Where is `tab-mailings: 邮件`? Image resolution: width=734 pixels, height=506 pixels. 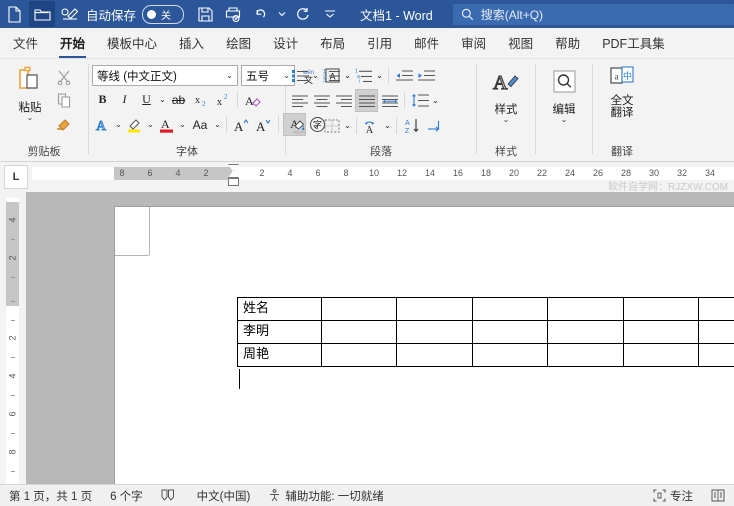
tab-mailings: 邮件 is located at coordinates (426, 44).